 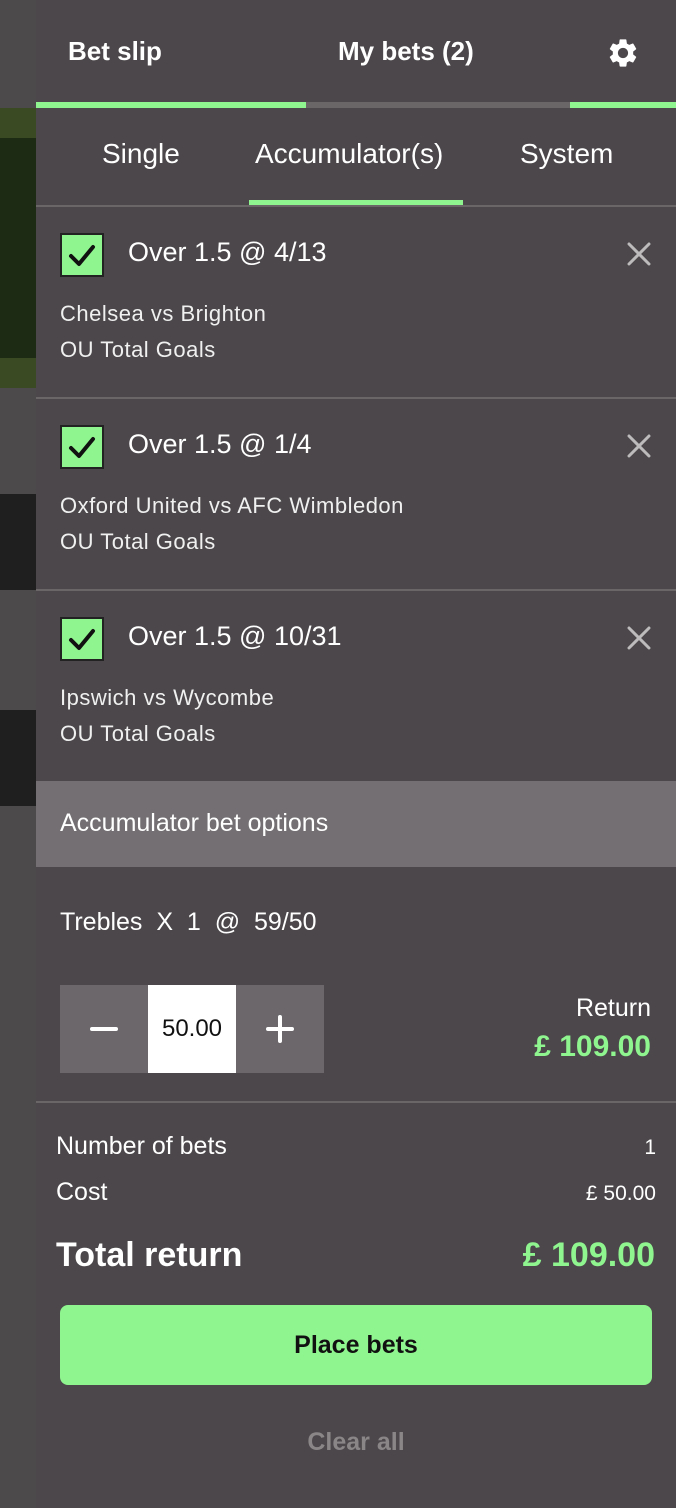 I want to click on stake-input: 50.00, so click(x=192, y=1029).